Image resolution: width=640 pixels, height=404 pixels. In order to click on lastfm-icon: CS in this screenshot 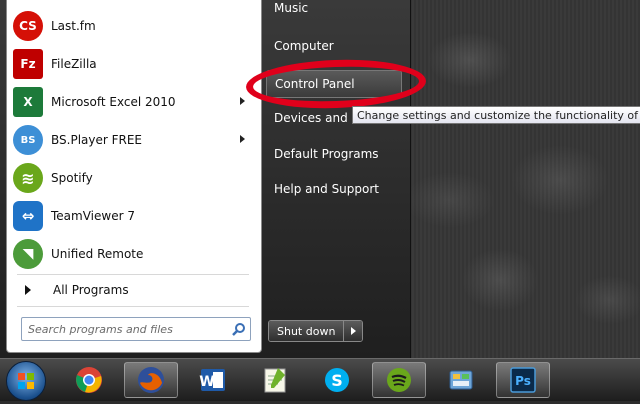, I will do `click(28, 26)`.